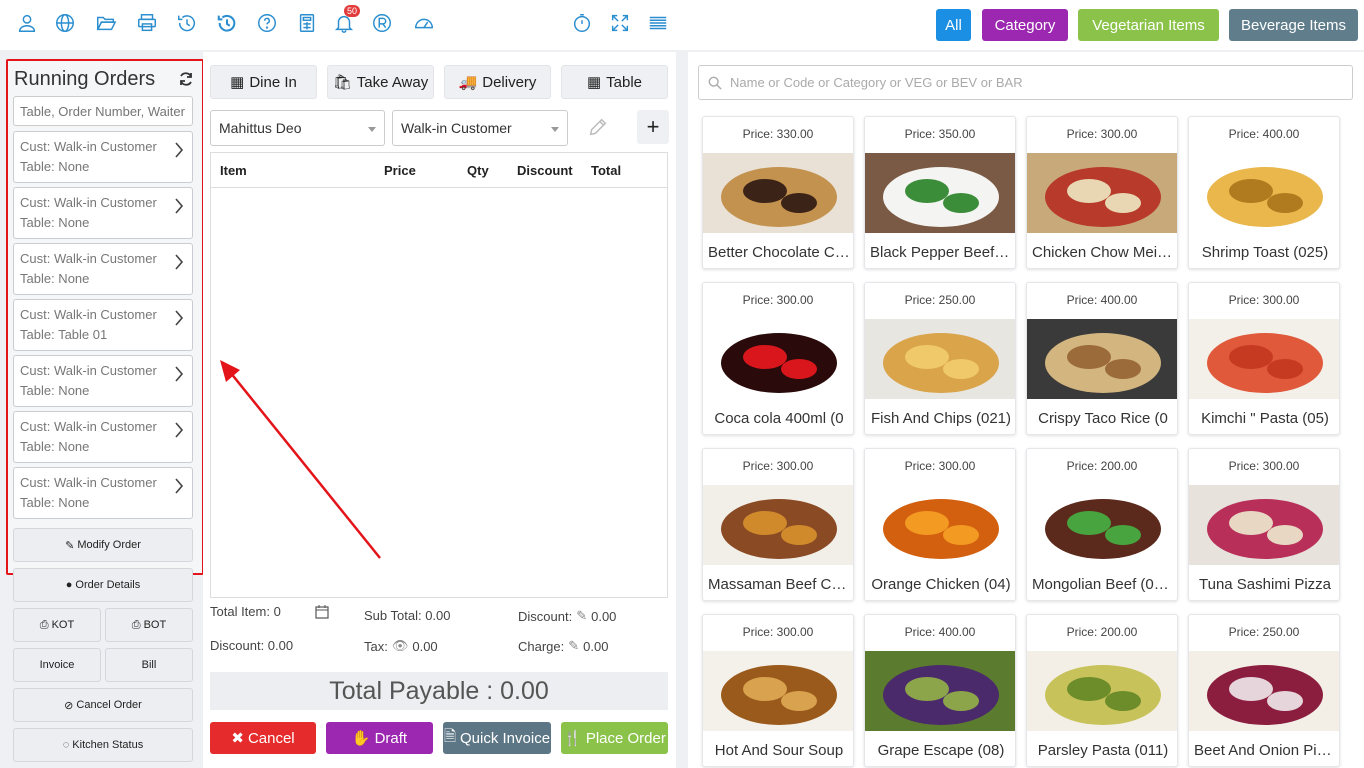 The image size is (1364, 768). What do you see at coordinates (545, 170) in the screenshot?
I see `col-discount: Discount` at bounding box center [545, 170].